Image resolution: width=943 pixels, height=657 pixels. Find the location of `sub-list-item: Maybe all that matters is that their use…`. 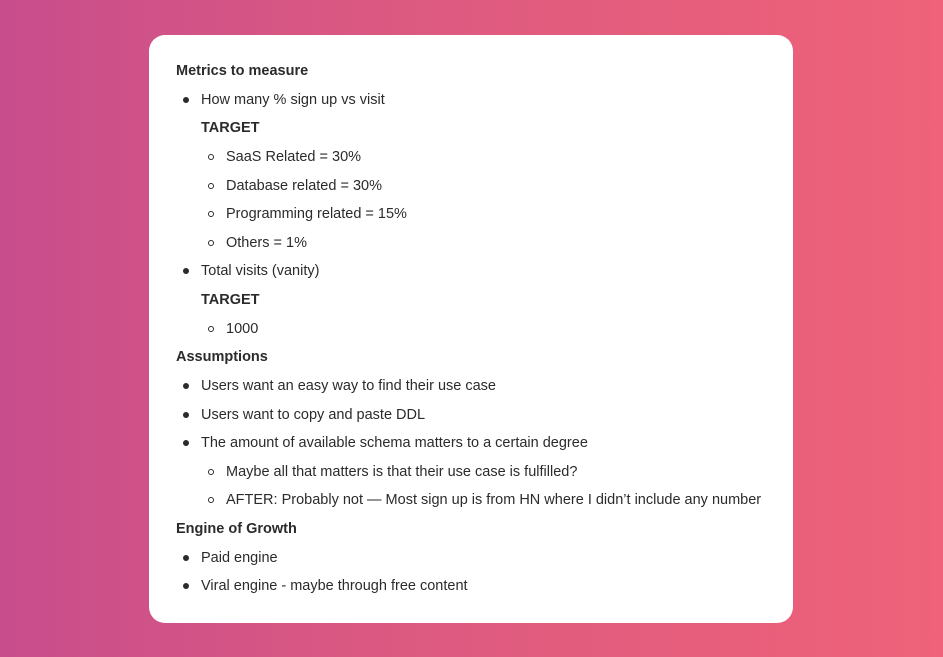

sub-list-item: Maybe all that matters is that their use… is located at coordinates (484, 477).